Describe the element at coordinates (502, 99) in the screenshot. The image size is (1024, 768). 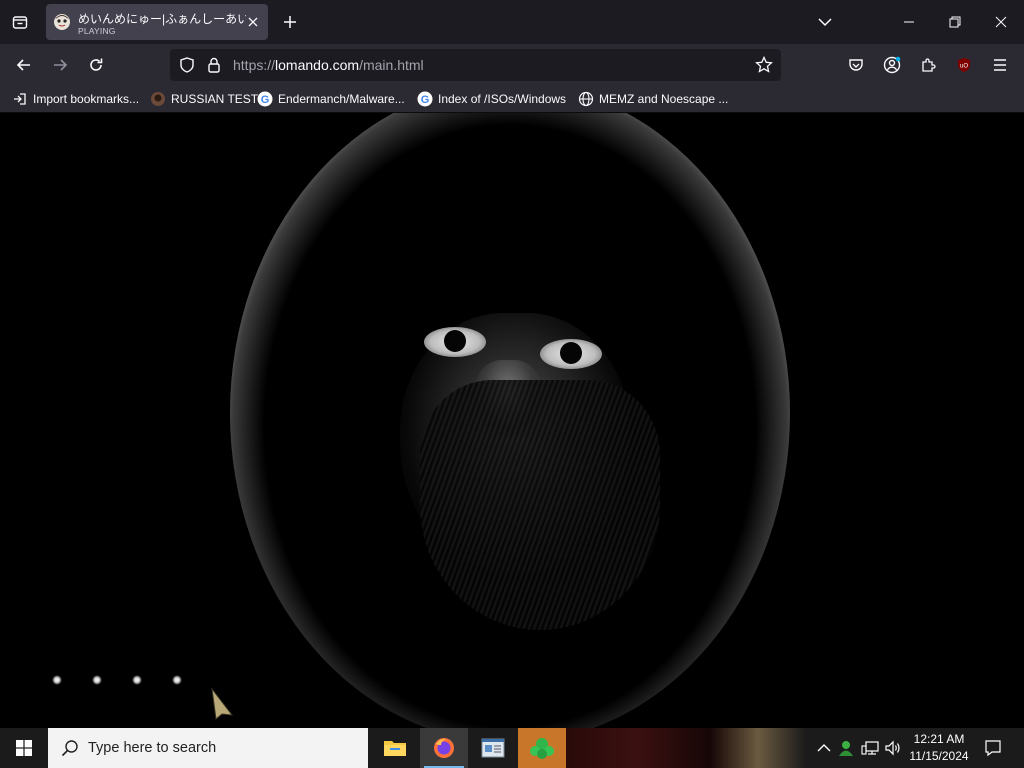
I see `bookmark-label: Index of /ISOs/Windows` at that location.